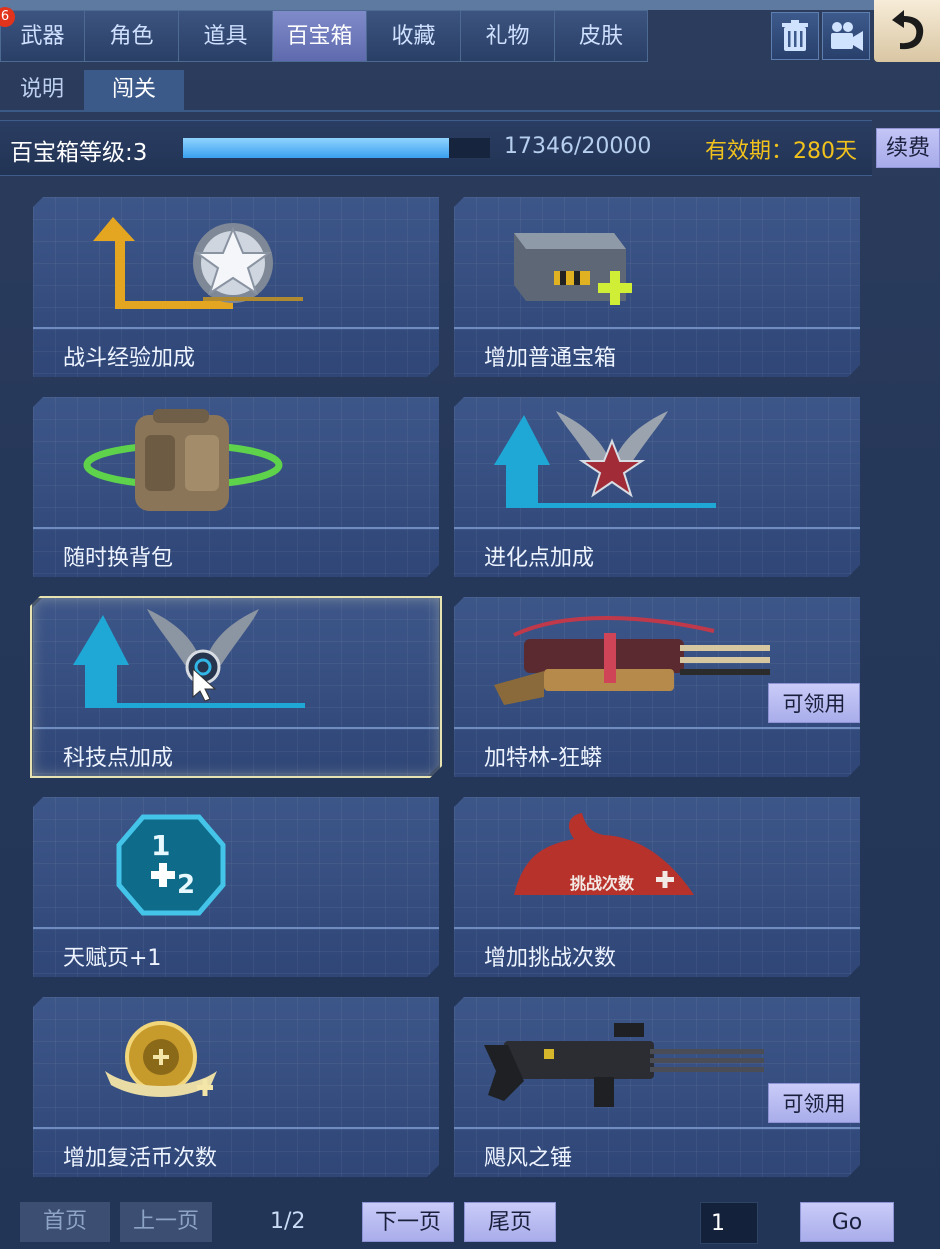 The height and width of the screenshot is (1249, 940). Describe the element at coordinates (112, 958) in the screenshot. I see `item-name: 天赋页+1` at that location.